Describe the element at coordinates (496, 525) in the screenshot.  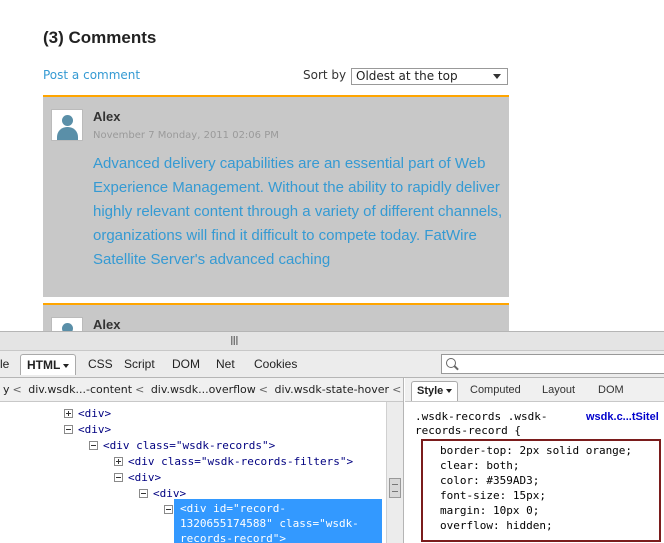
I see `css-declaration: overflow: hidden;` at that location.